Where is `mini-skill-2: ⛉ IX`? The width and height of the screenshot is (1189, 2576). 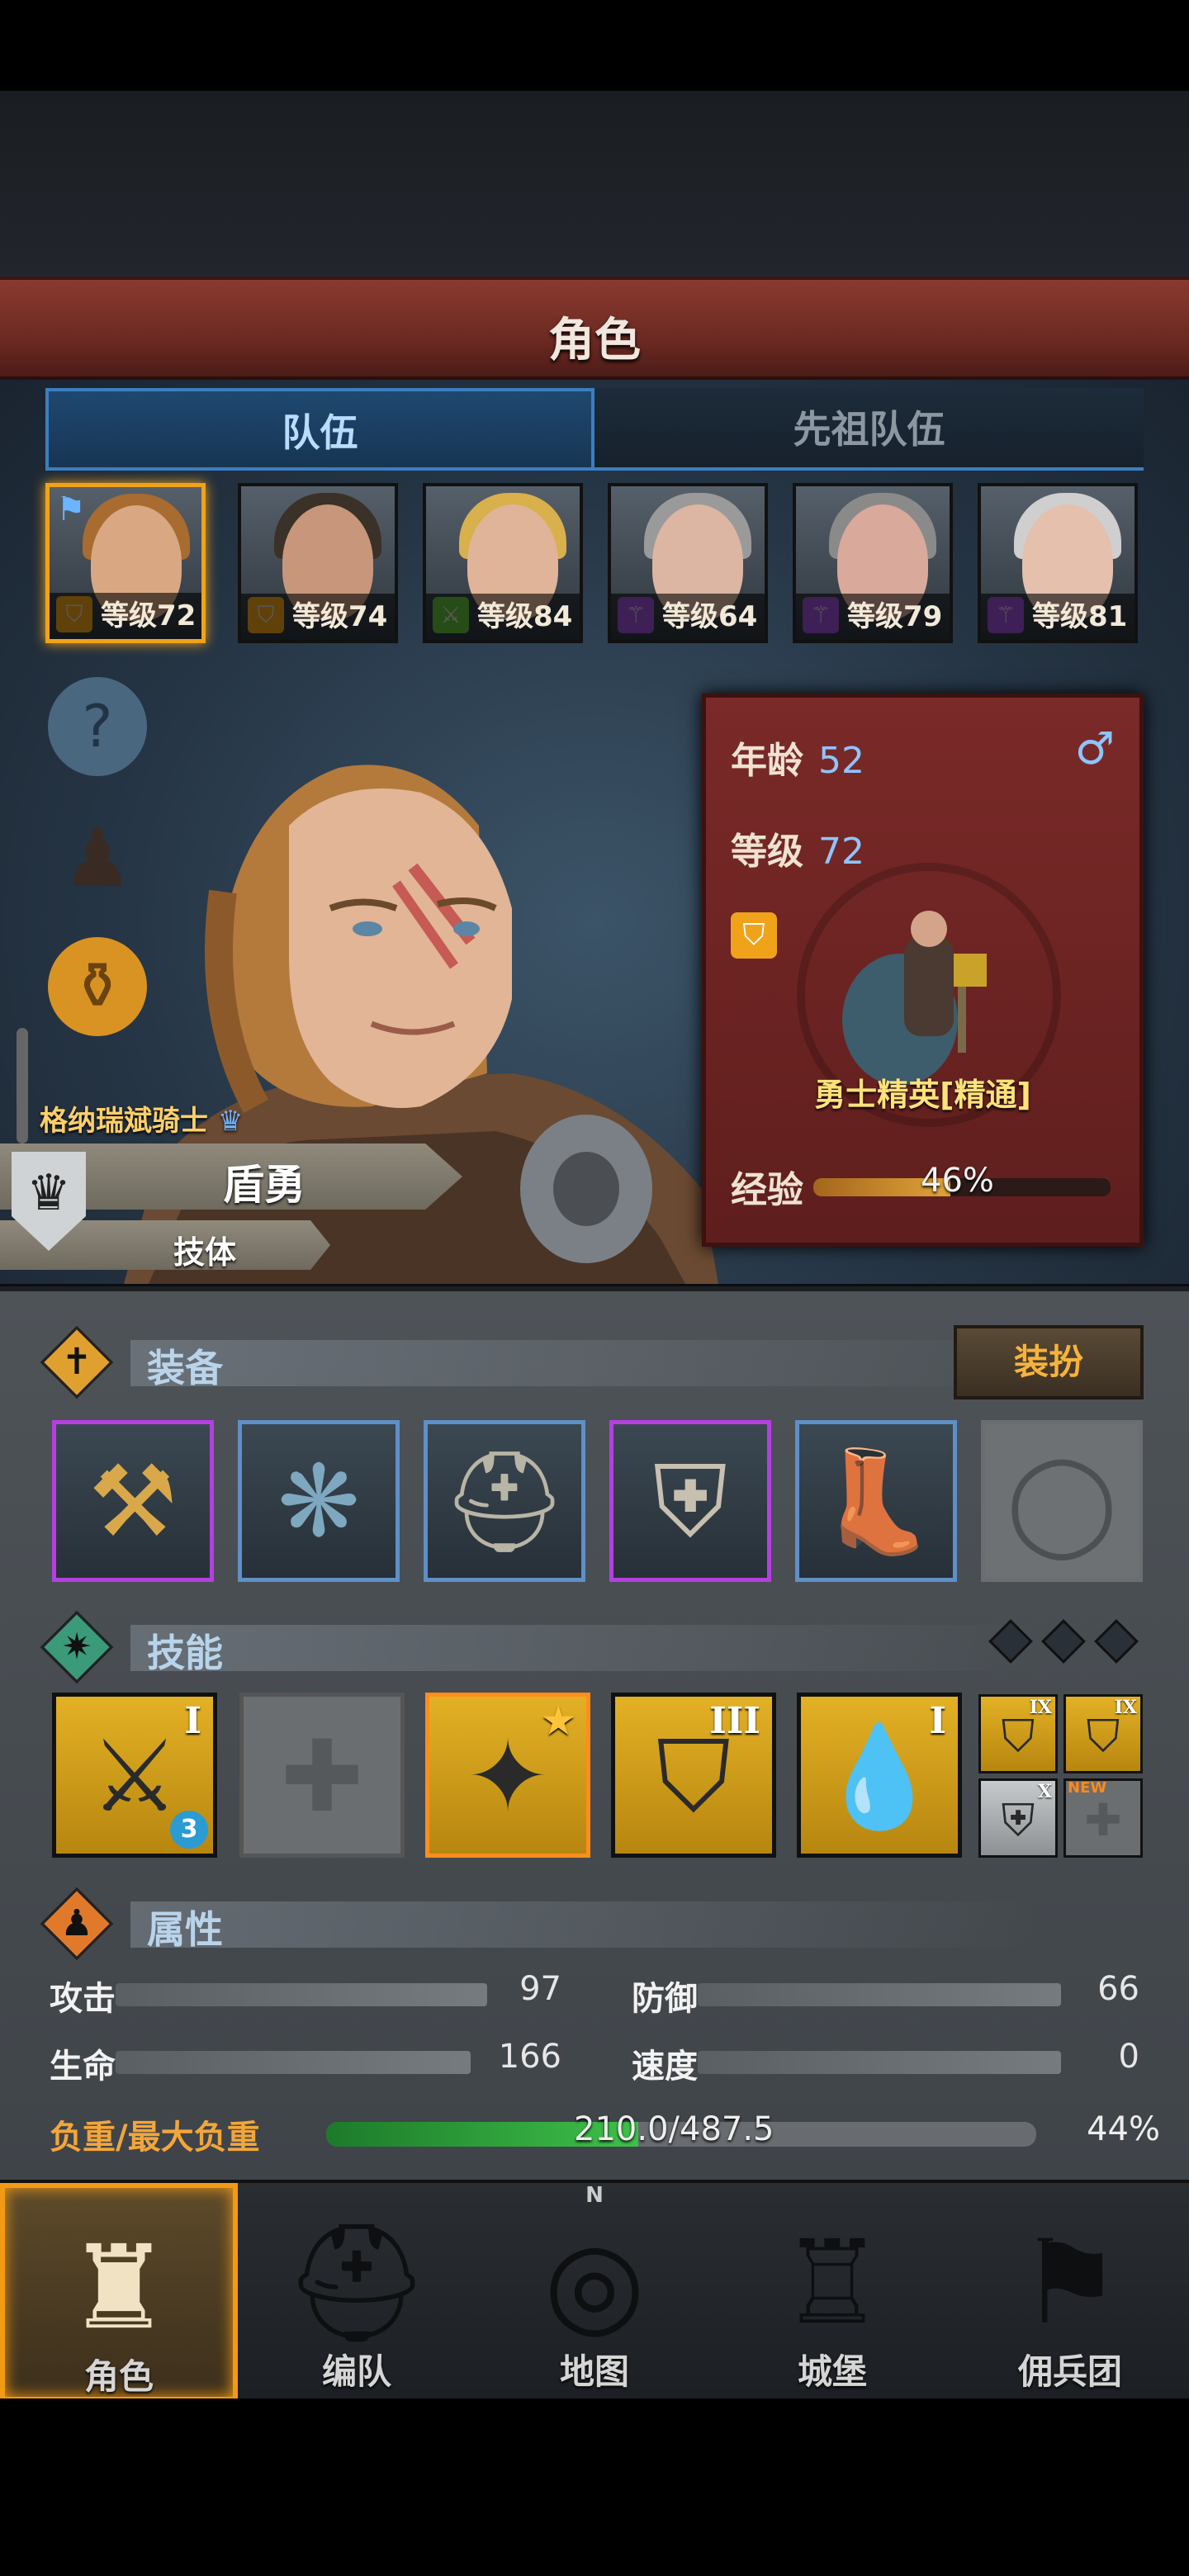
mini-skill-2: ⛉ IX is located at coordinates (1103, 1733).